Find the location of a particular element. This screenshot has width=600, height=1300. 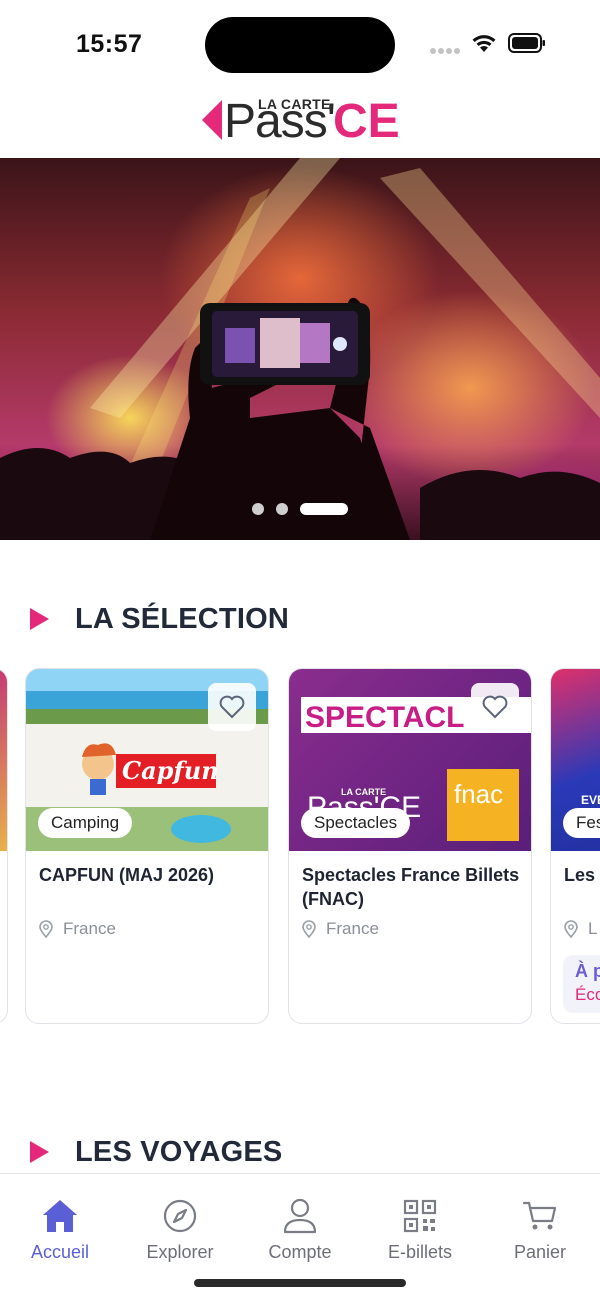

card-image-brand: fnac is located at coordinates (478, 794).